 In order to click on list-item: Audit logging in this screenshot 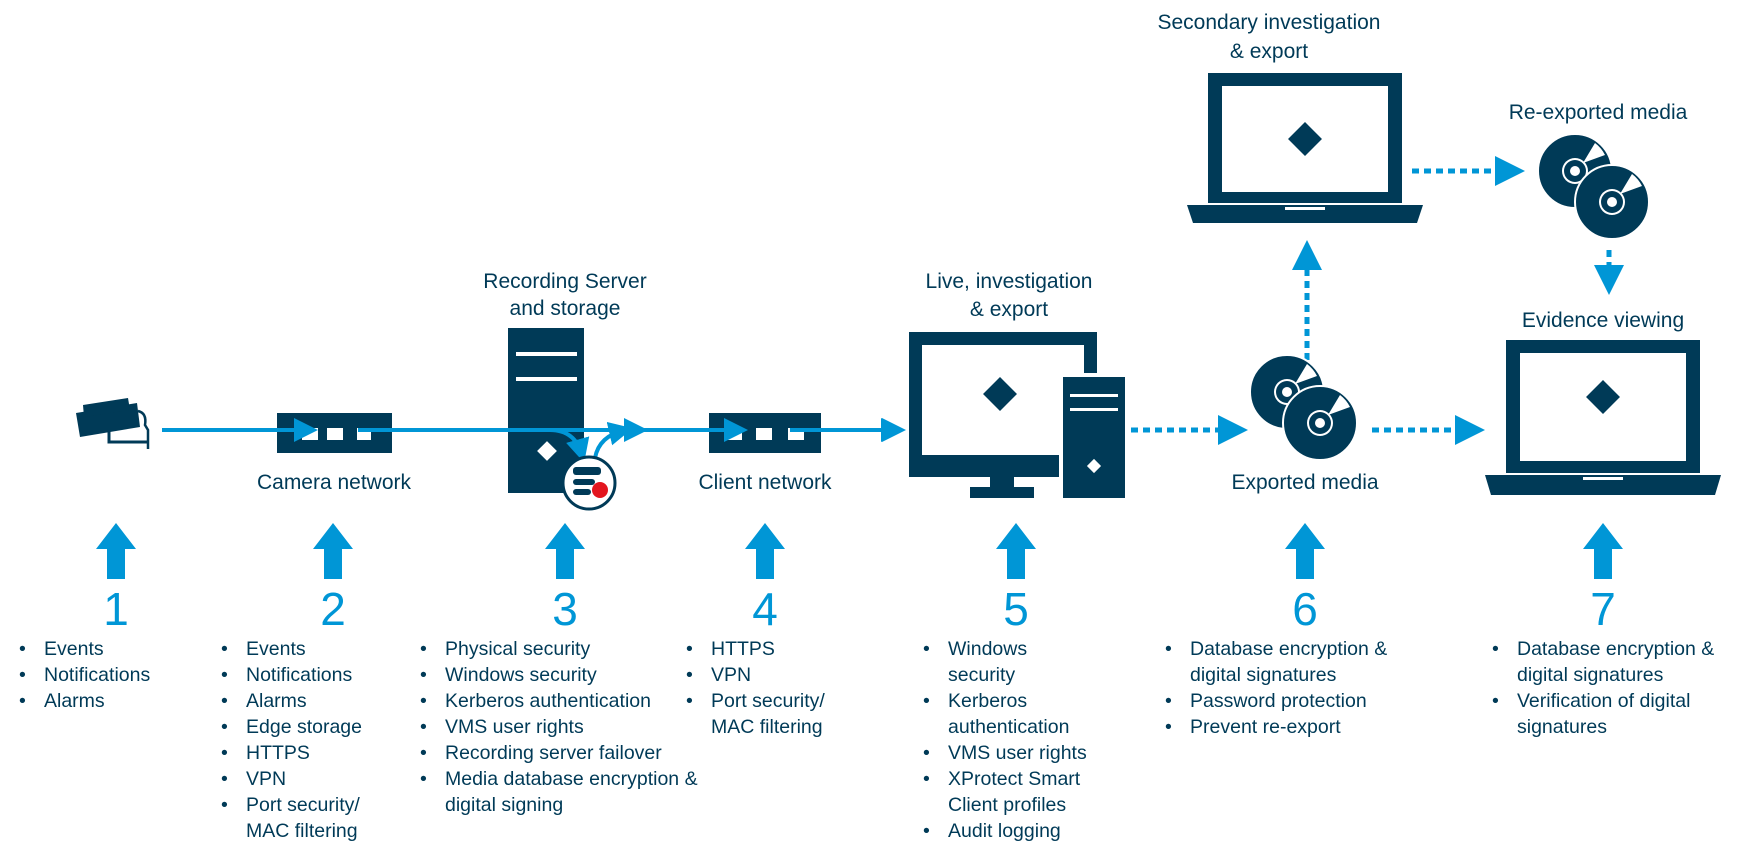, I will do `click(1010, 831)`.